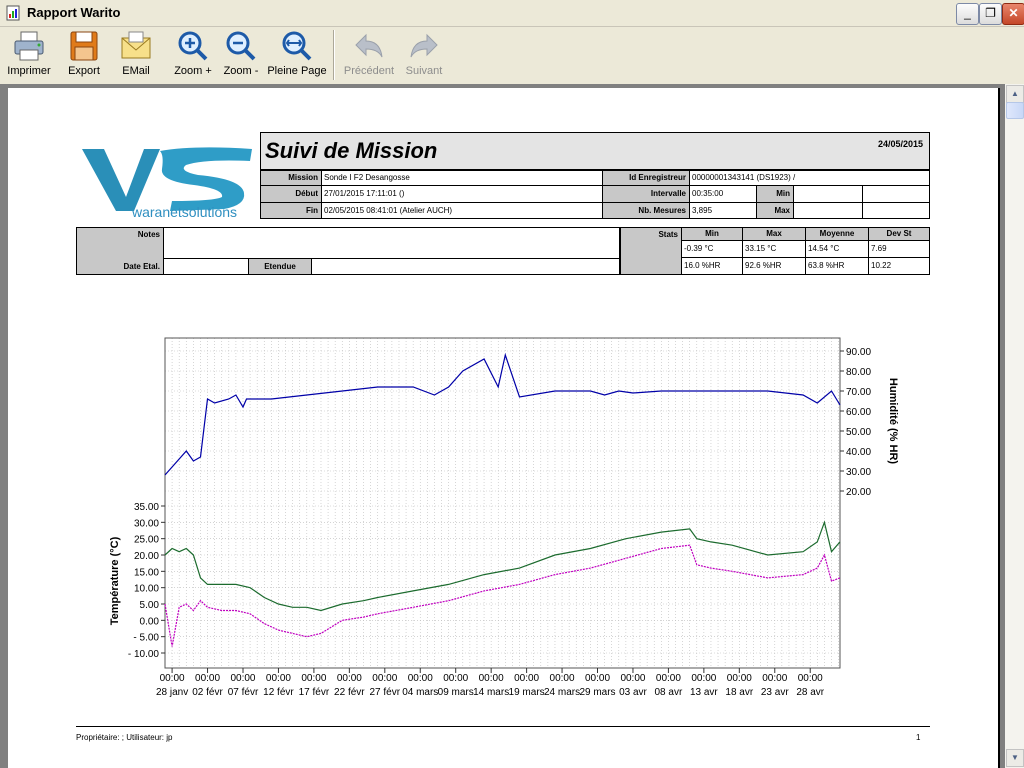 The image size is (1024, 768). I want to click on envelope-icon, so click(136, 45).